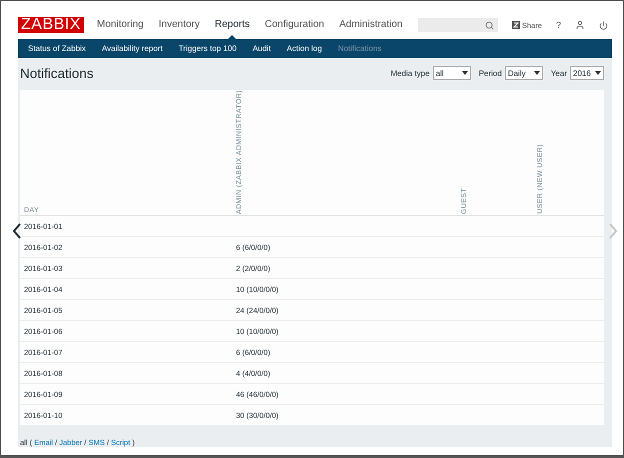 The height and width of the screenshot is (458, 624). I want to click on menu-tab: Inventory, so click(179, 25).